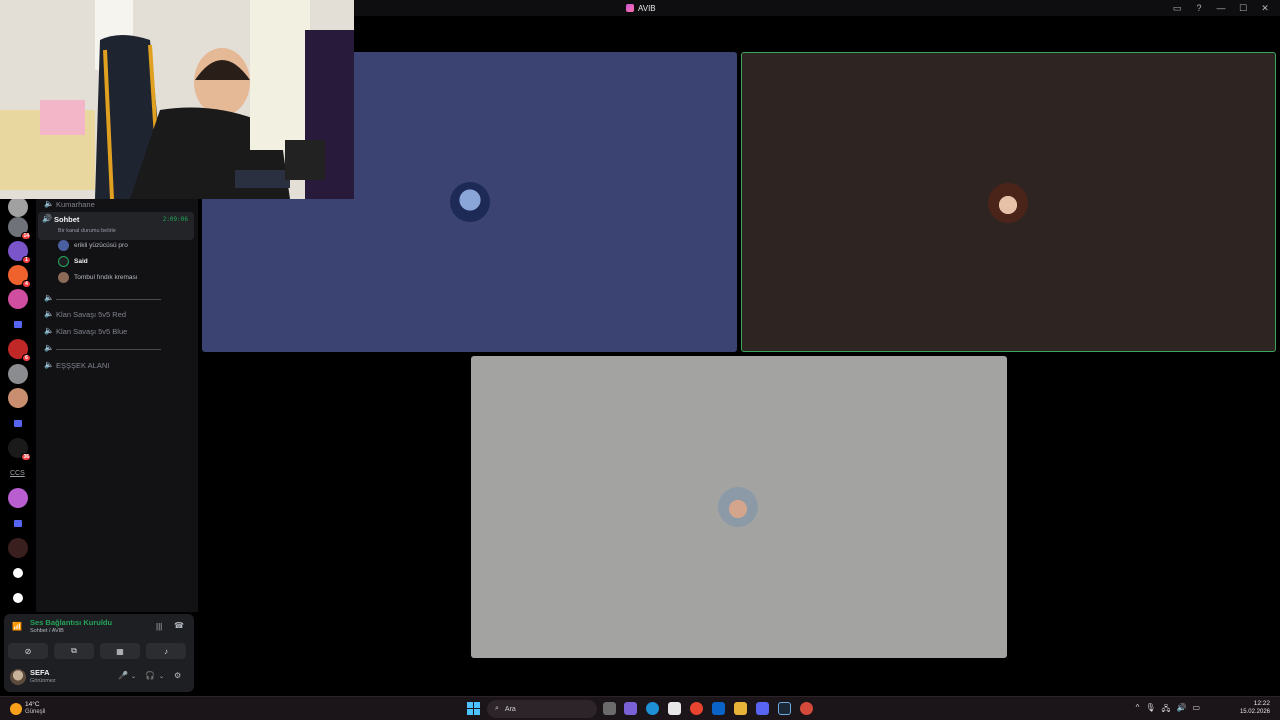 The image size is (1280, 720). I want to click on file-explorer-icon, so click(740, 708).